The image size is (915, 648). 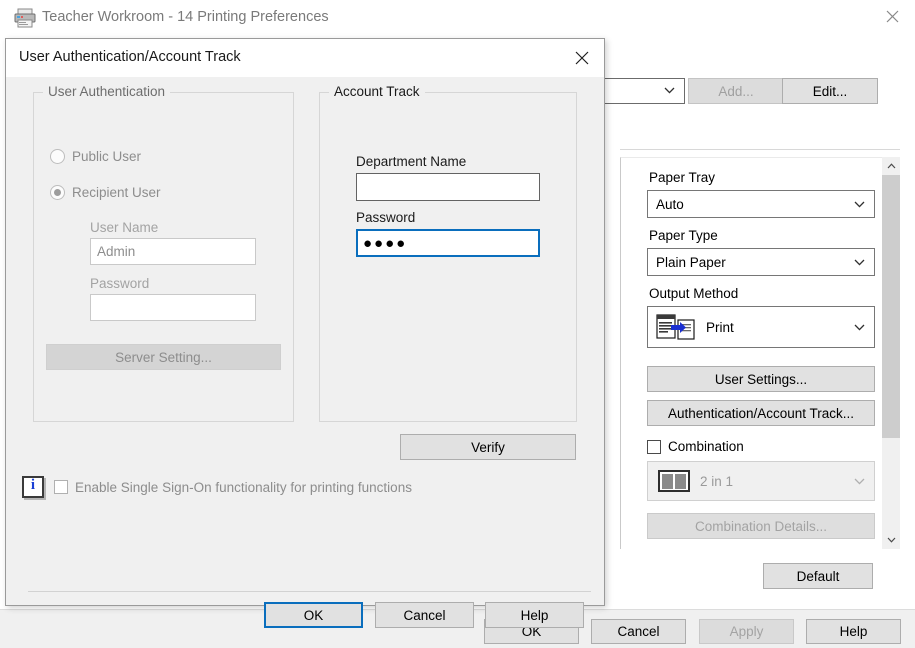 I want to click on department-name-label: Department Name, so click(x=411, y=161).